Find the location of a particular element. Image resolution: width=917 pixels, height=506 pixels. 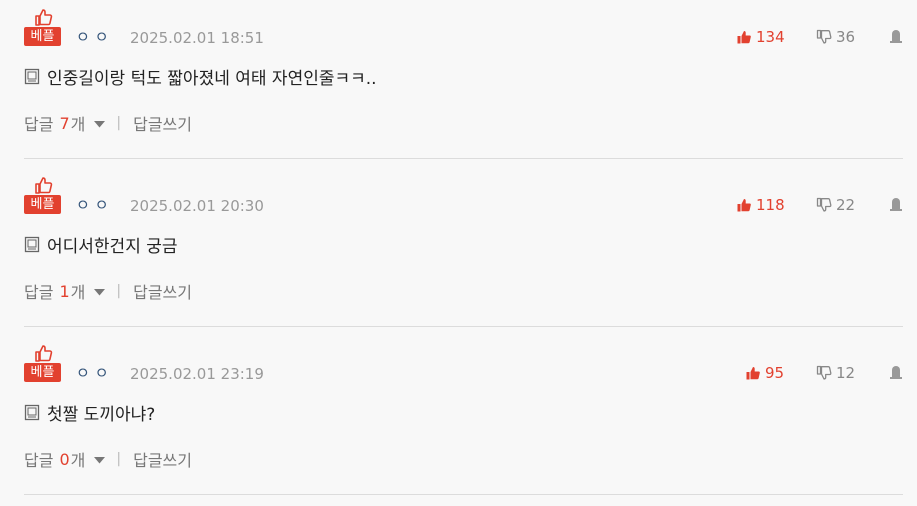

reply-toggle: 답글 1 개 is located at coordinates (65, 291).